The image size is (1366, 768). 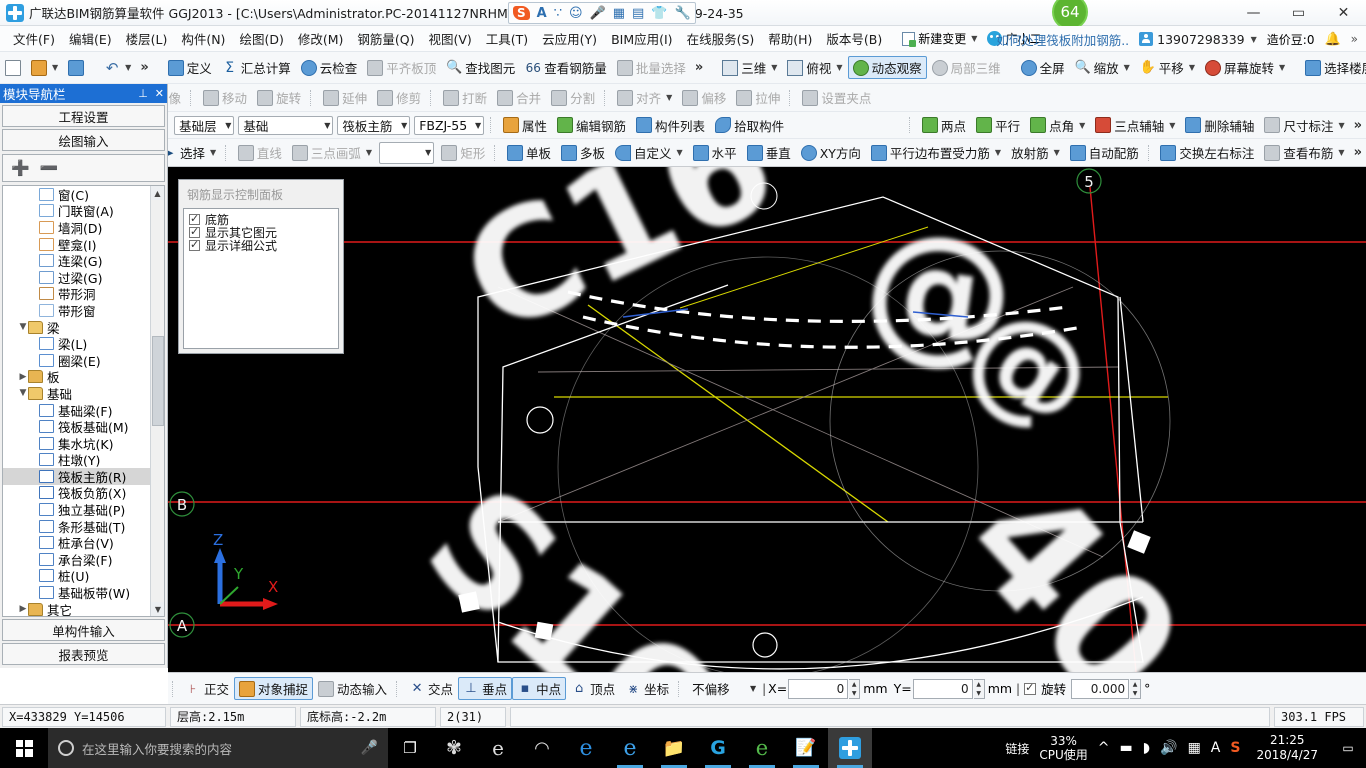 What do you see at coordinates (715, 152) in the screenshot?
I see `horizontal-rebar-button: 水平` at bounding box center [715, 152].